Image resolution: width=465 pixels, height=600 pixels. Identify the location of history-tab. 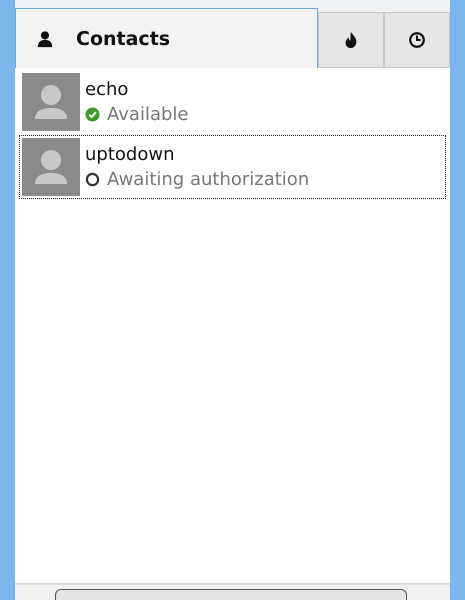
(417, 40).